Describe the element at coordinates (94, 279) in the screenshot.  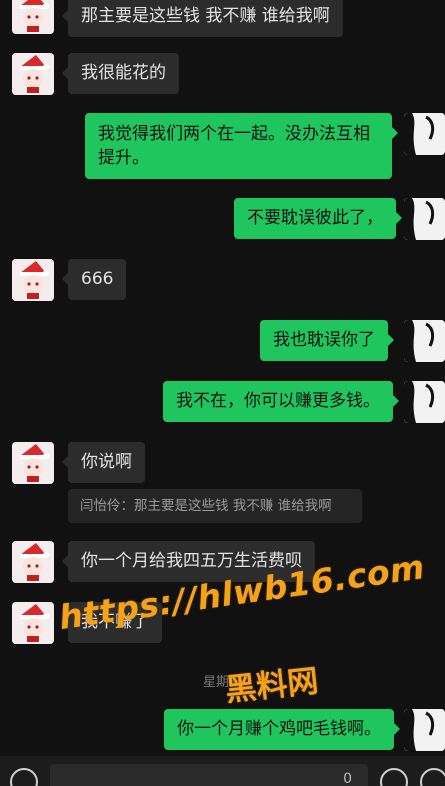
I see `message-bubble-incoming: 666` at that location.